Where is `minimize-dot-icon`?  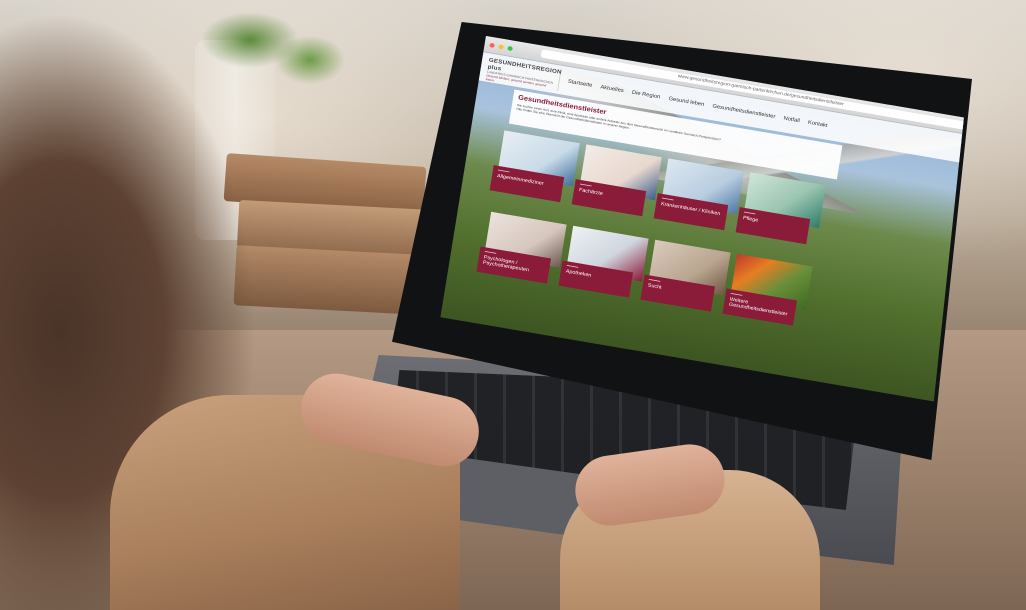
minimize-dot-icon is located at coordinates (501, 46).